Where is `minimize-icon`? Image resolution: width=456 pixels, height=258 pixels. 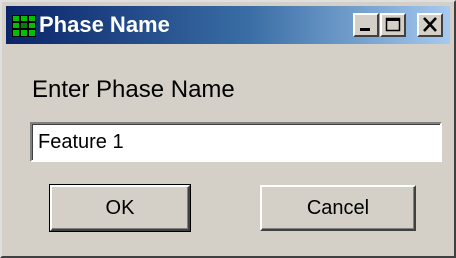 minimize-icon is located at coordinates (365, 29).